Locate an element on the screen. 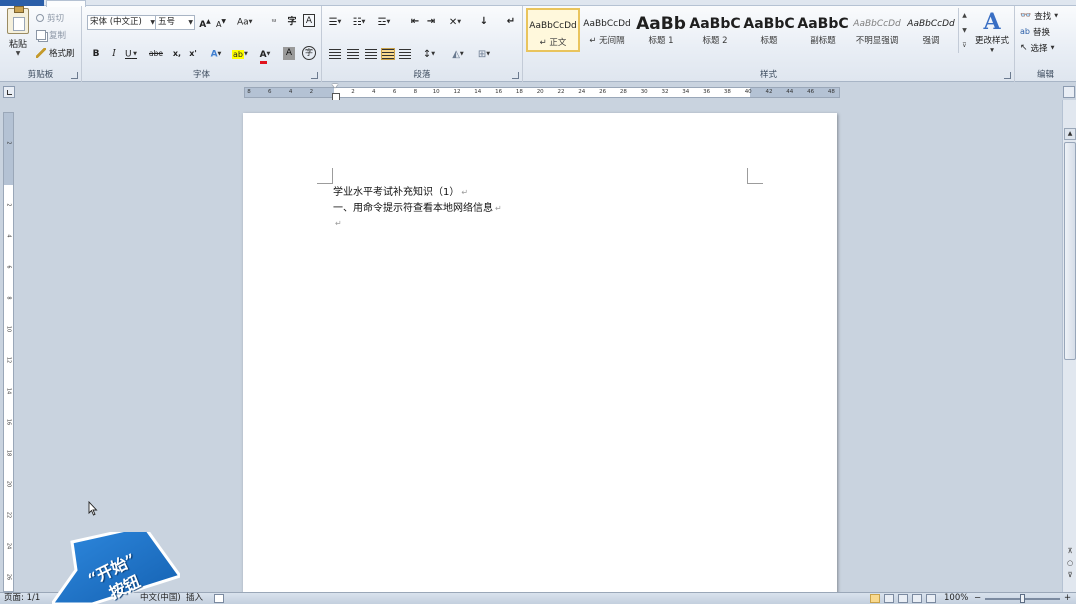  pilcrow-icon: ↵ is located at coordinates (511, 21).